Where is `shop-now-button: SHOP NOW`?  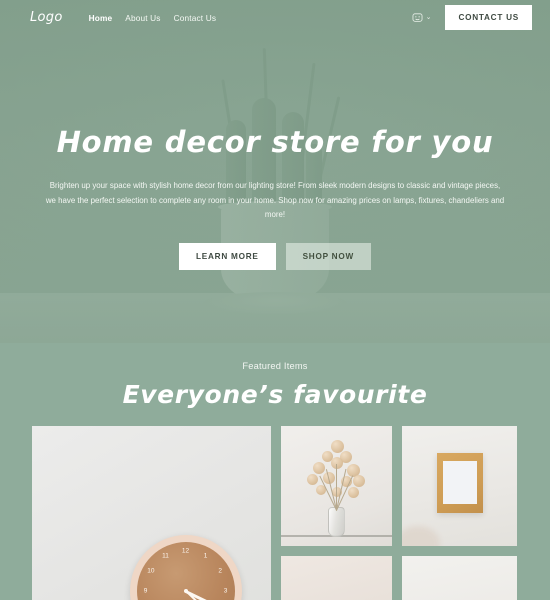
shop-now-button: SHOP NOW is located at coordinates (328, 256).